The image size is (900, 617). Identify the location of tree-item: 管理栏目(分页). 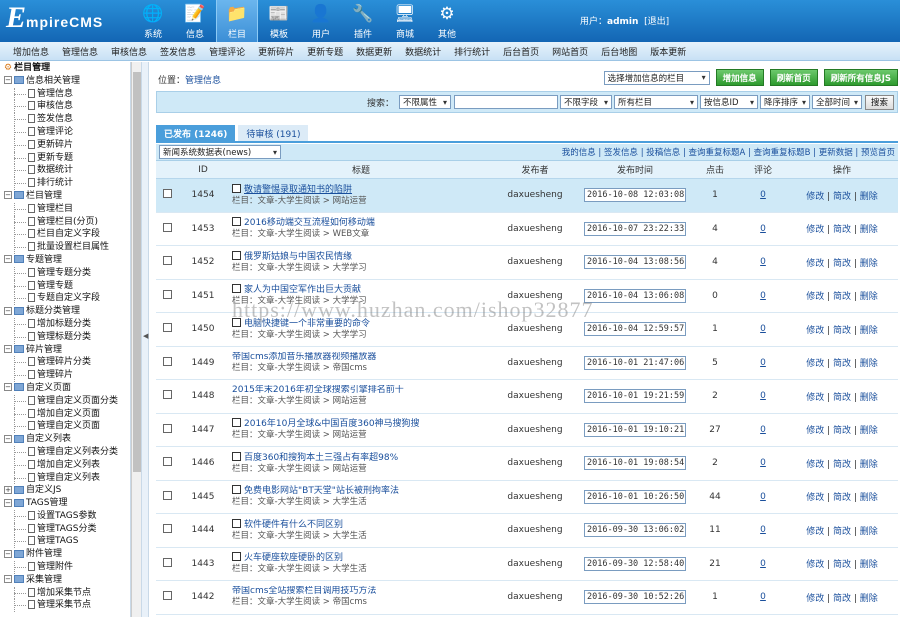
(65, 222).